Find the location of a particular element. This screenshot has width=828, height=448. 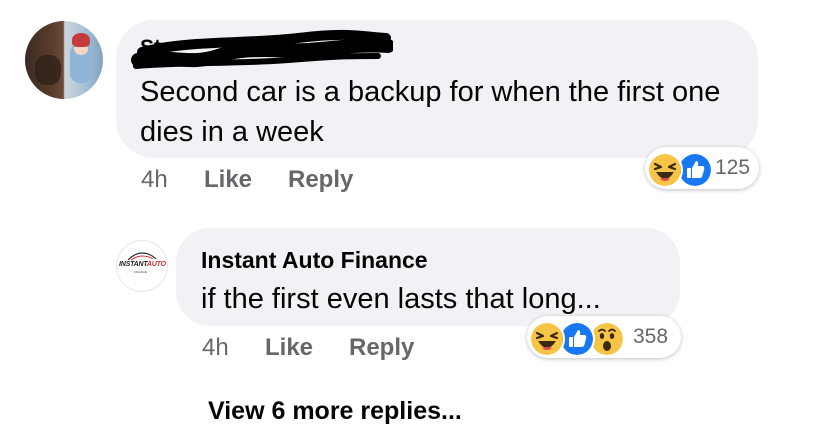

page-avatar: INSTANTAUTO FINANCE is located at coordinates (142, 266).